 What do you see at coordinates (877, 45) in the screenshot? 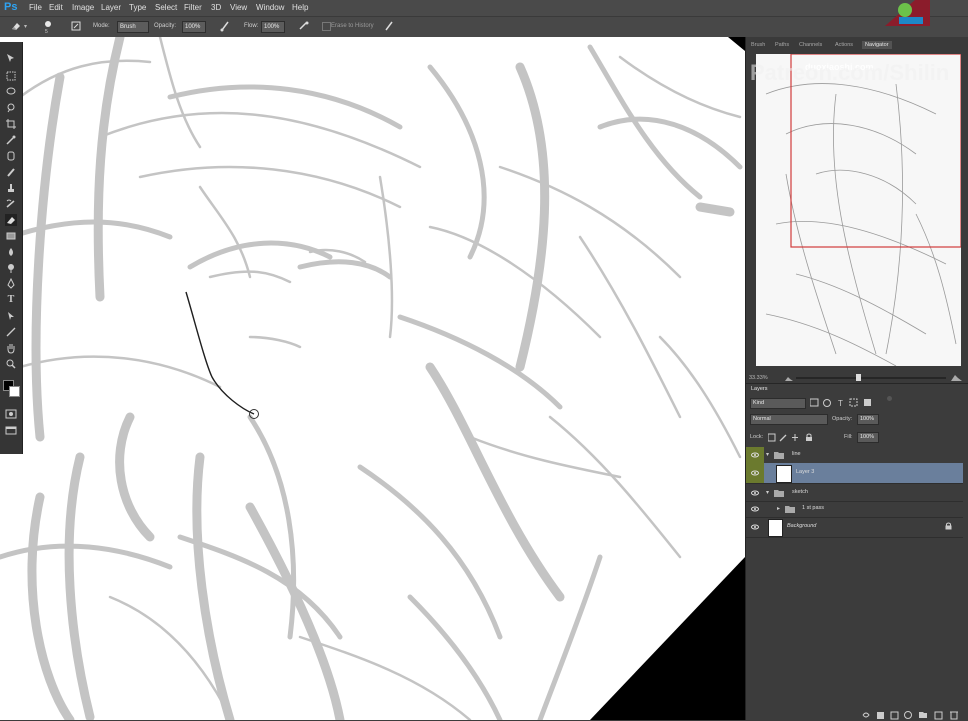
I see `tab-navigator: Navigator` at bounding box center [877, 45].